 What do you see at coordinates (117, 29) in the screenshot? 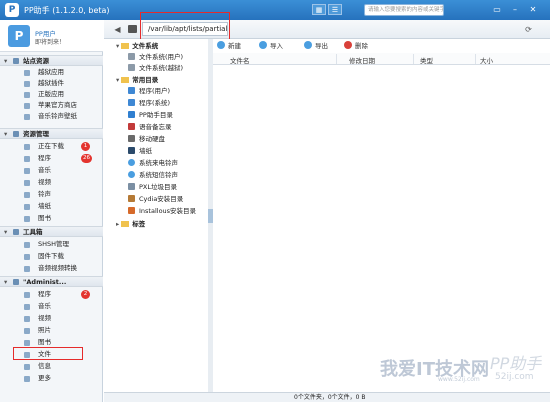
I see `back-icon: ◀` at bounding box center [117, 29].